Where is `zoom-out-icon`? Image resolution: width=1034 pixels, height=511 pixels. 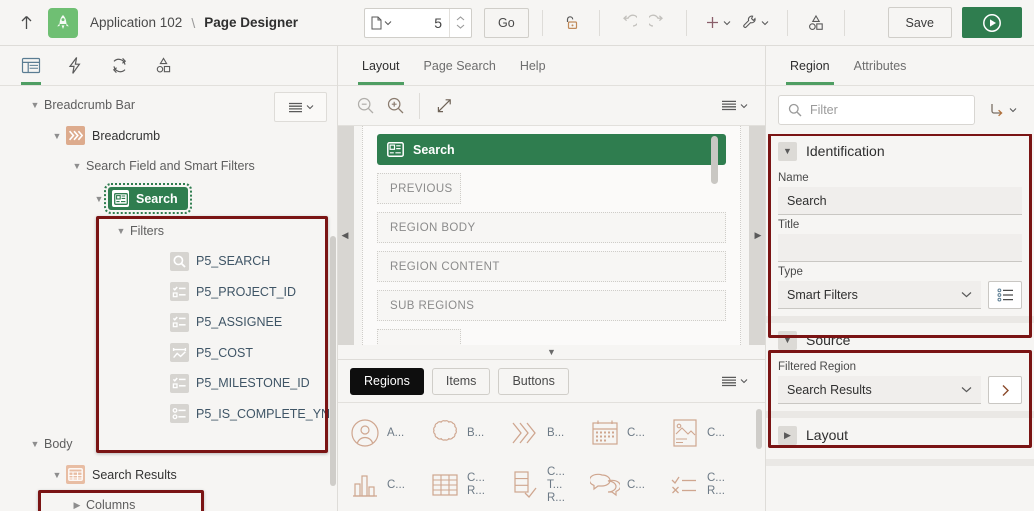
zoom-out-icon is located at coordinates (365, 106).